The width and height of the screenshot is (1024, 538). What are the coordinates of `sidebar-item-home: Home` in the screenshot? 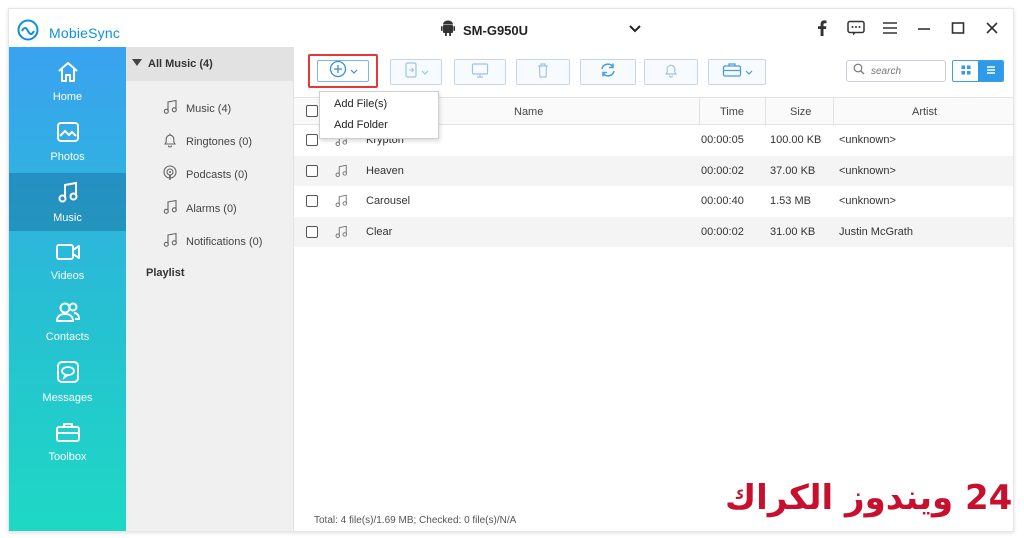 It's located at (67, 82).